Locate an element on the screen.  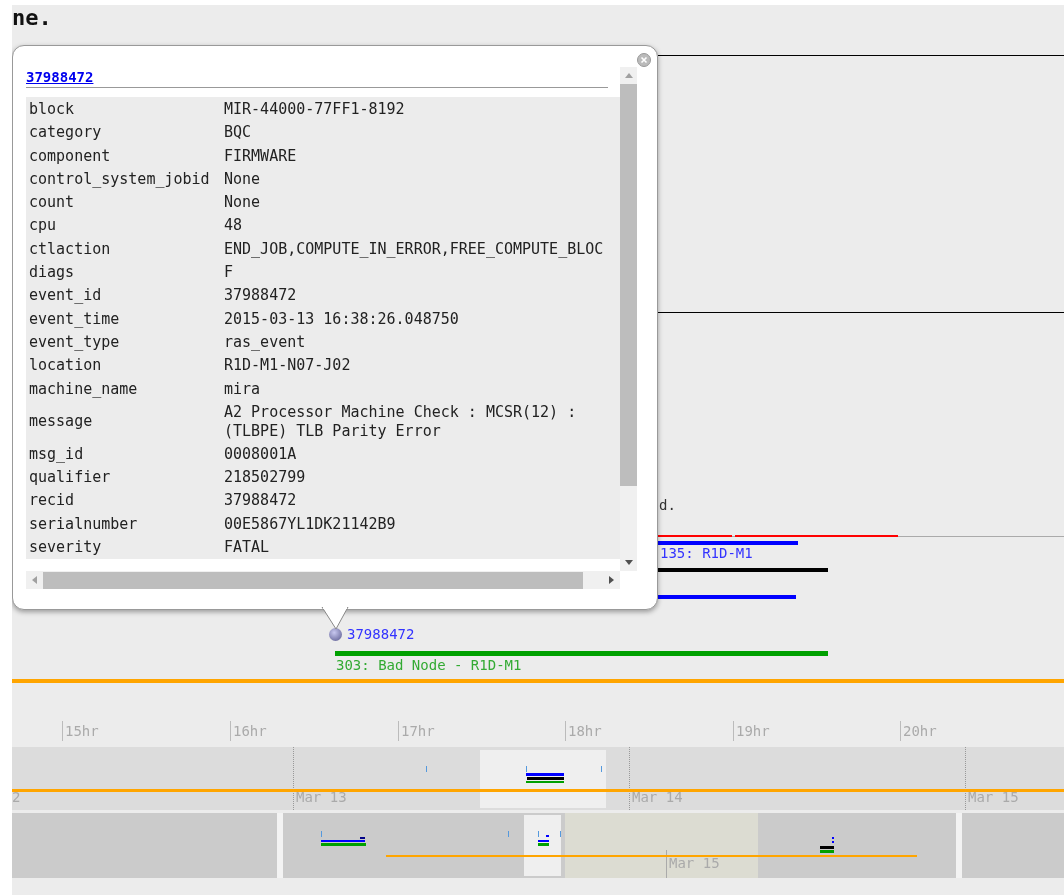
event-dot-icon is located at coordinates (335, 634).